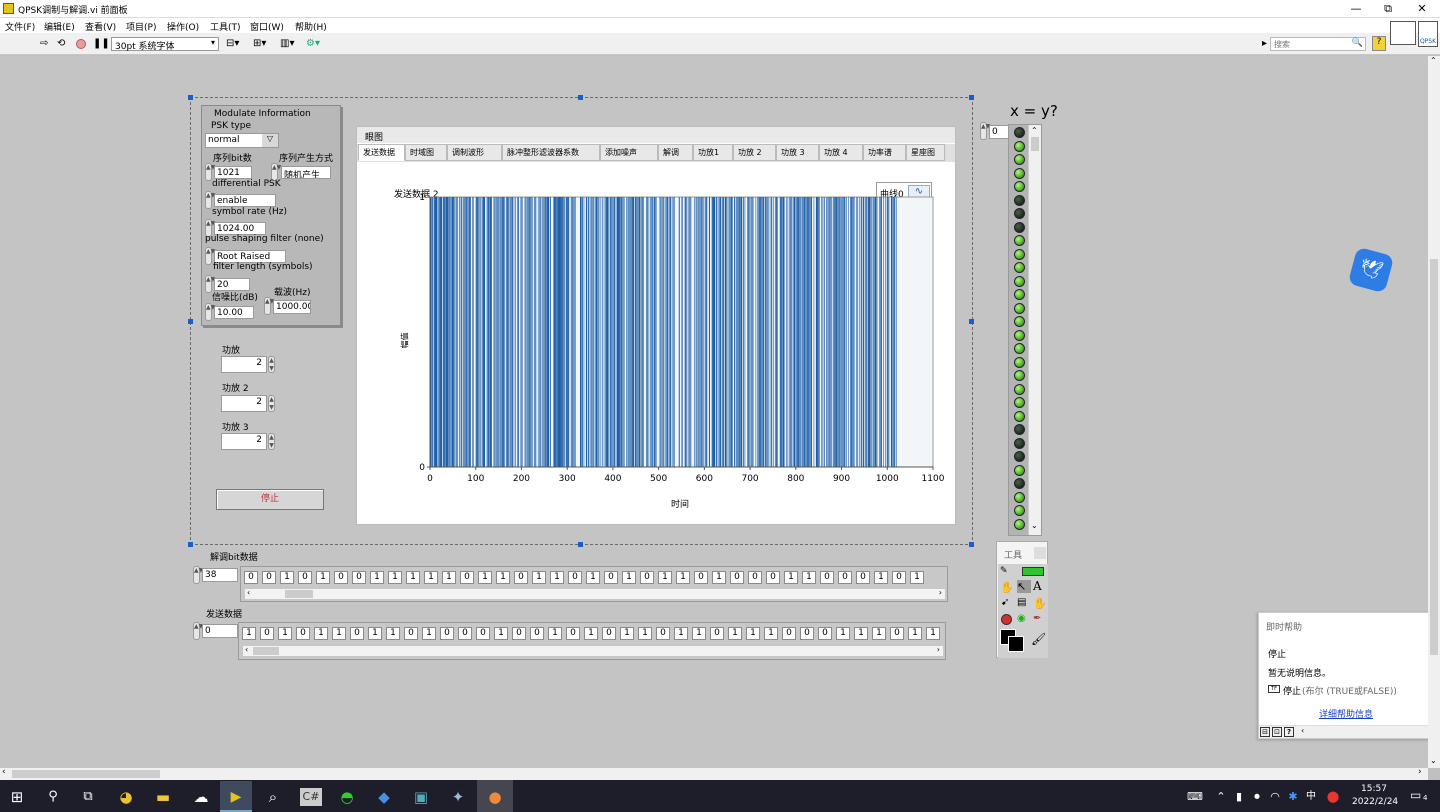 The image size is (1440, 812). I want to click on amp3-stepper: ▲ ▼, so click(271, 441).